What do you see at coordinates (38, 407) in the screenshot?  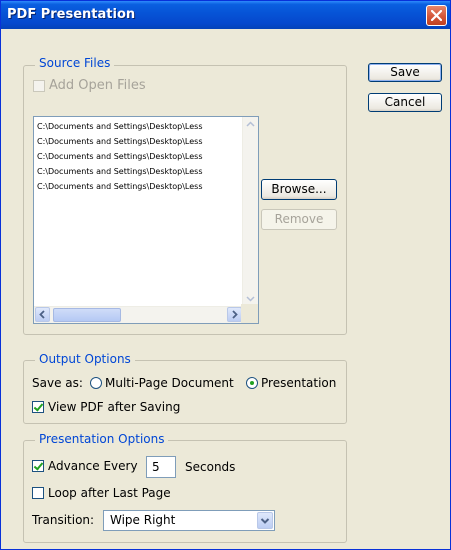 I see `view-pdf-box` at bounding box center [38, 407].